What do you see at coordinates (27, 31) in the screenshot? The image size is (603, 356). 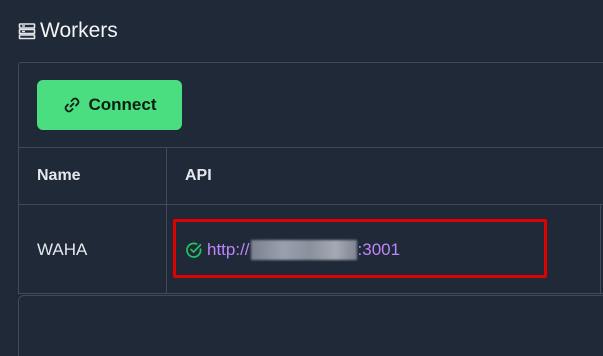 I see `server-icon` at bounding box center [27, 31].